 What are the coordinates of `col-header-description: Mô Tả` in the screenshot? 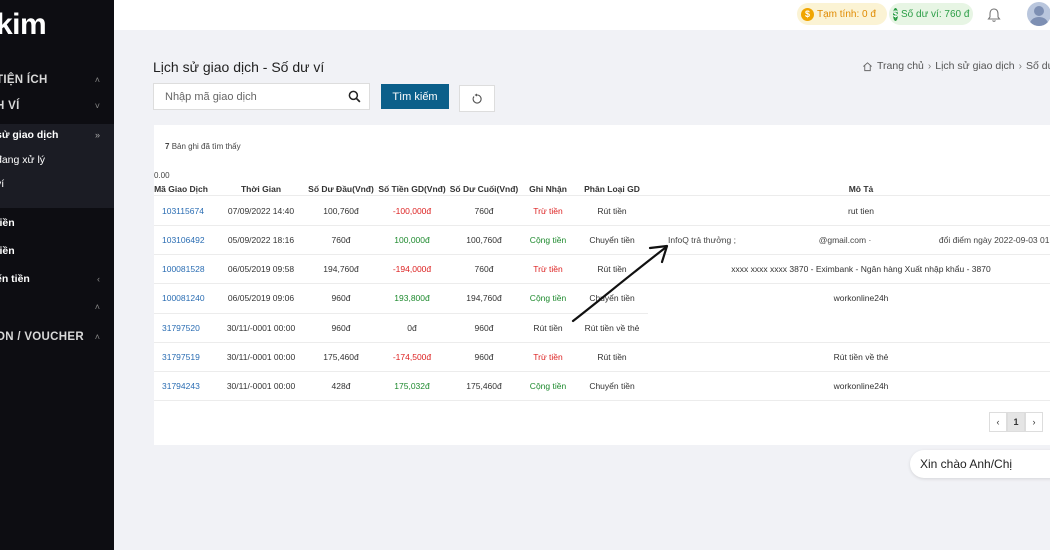 It's located at (861, 189).